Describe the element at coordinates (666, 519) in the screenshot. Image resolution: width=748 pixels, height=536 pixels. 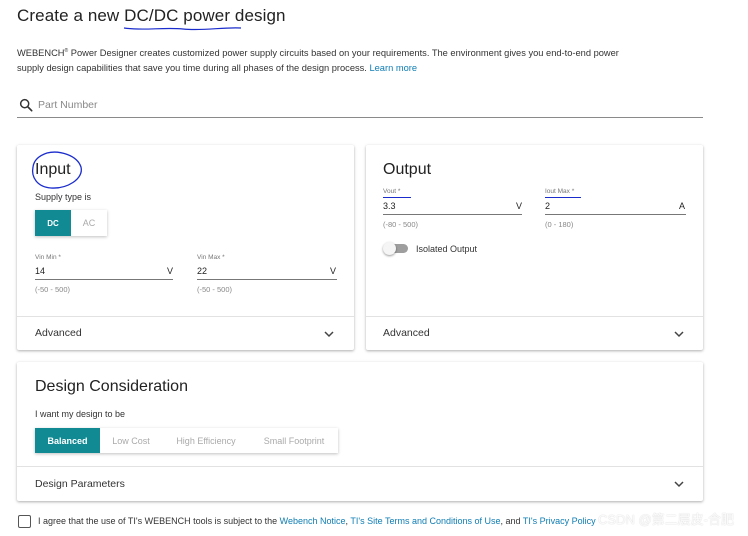
I see `csdn-watermark: CSDN @第二层皮-合肥` at that location.